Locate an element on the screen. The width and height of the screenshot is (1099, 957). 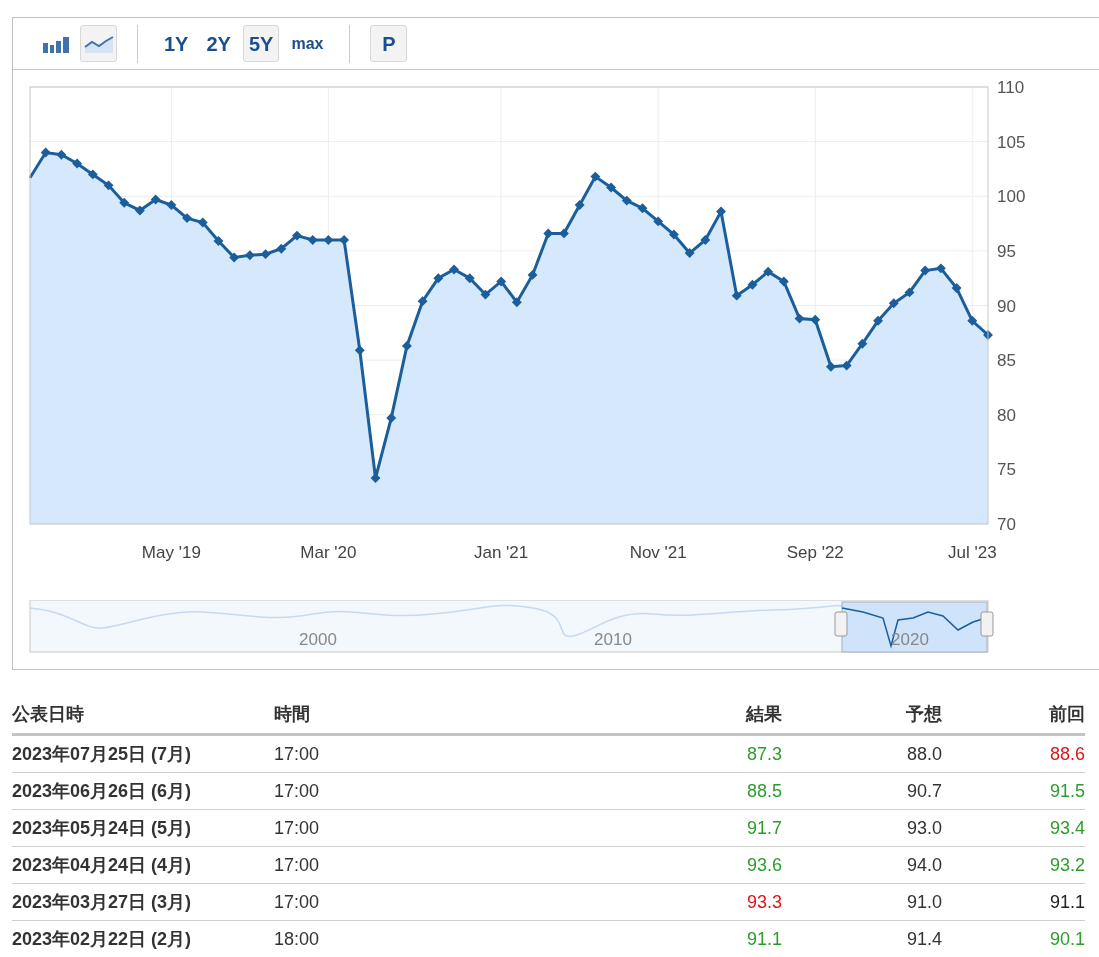
p-button: P is located at coordinates (389, 43).